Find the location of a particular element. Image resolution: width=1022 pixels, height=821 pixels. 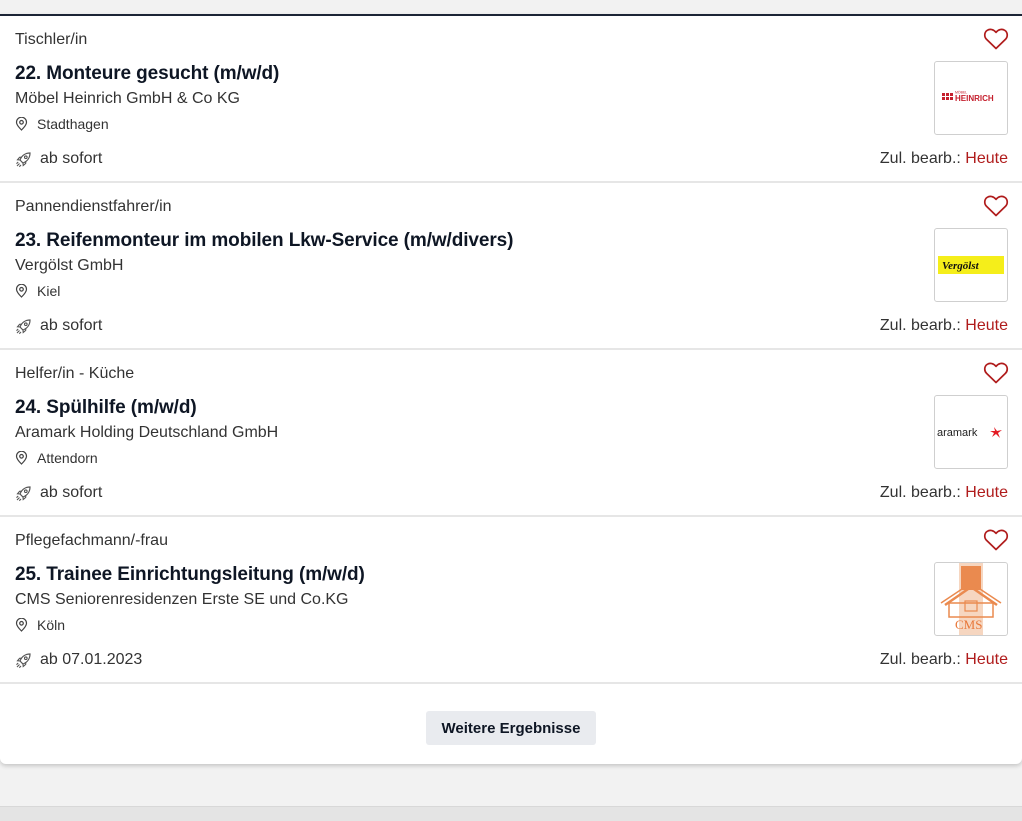

location-label: Attendorn is located at coordinates (67, 458).